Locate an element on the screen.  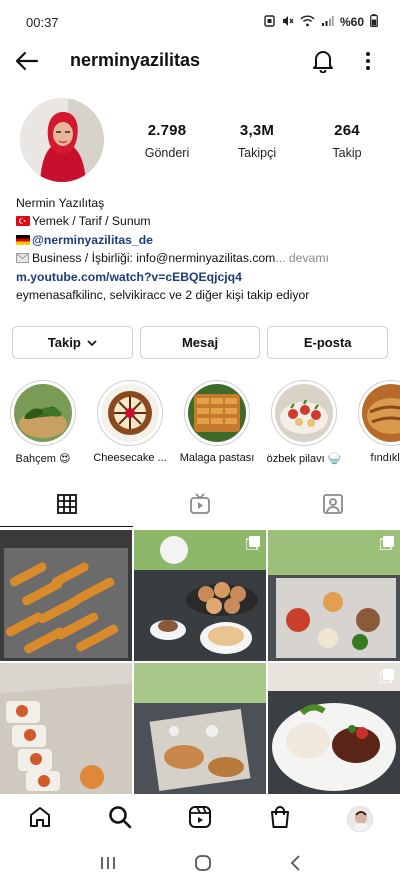
bio-line-1: Yemek / Tarif / Sunum is located at coordinates (202, 221).